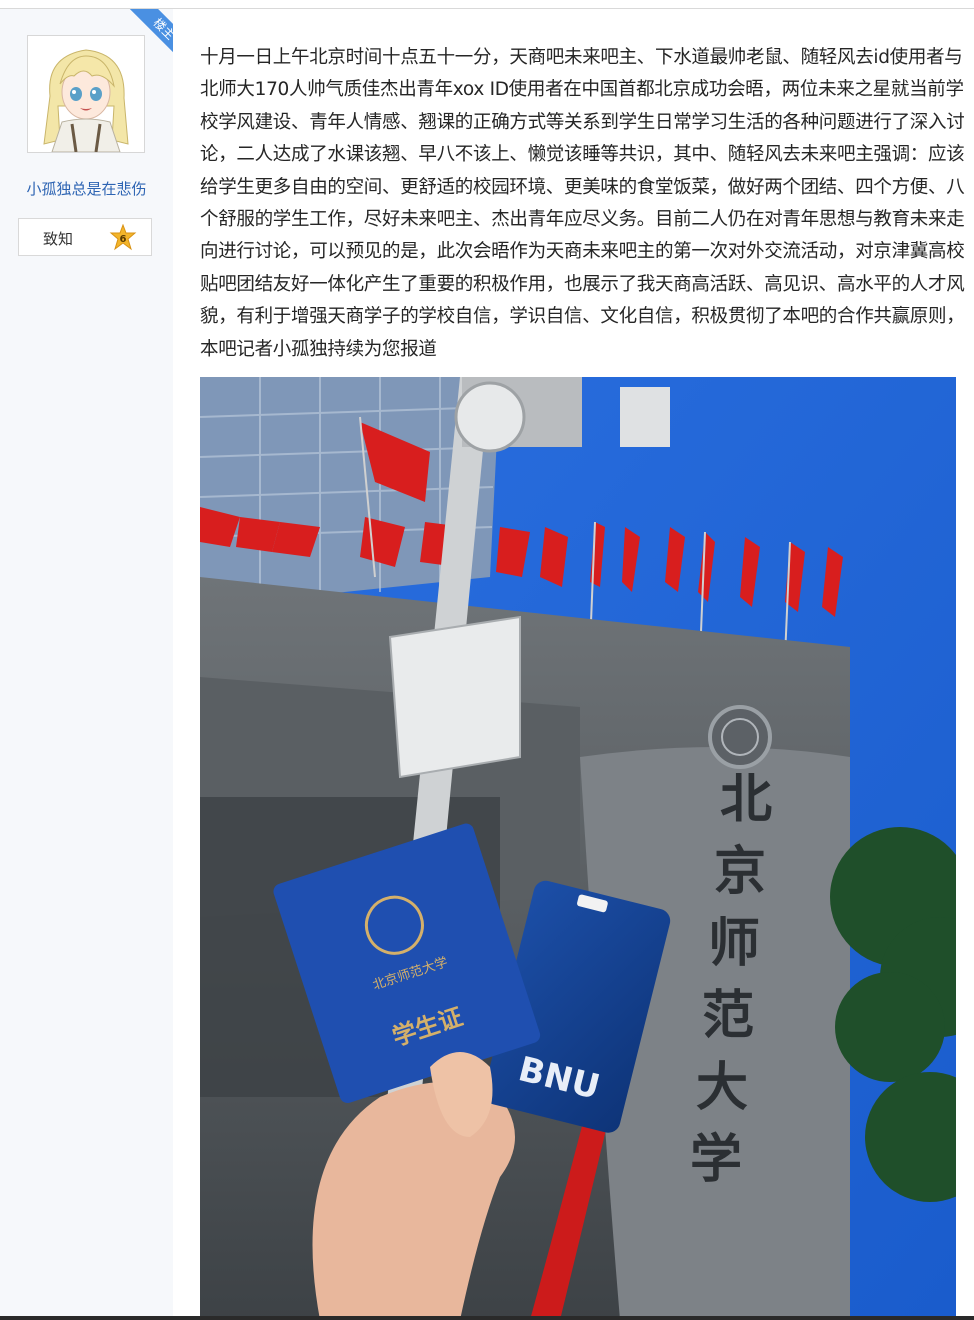 The image size is (974, 1320). Describe the element at coordinates (746, 799) in the screenshot. I see `wall-character: 北` at that location.